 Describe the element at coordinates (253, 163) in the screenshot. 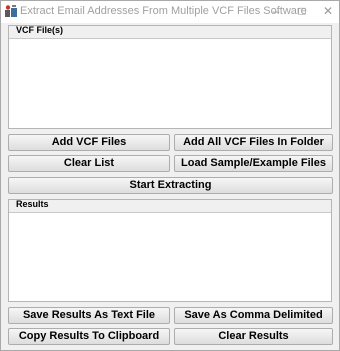

I see `load-sample-files-button: Load Sample/Example Files` at that location.